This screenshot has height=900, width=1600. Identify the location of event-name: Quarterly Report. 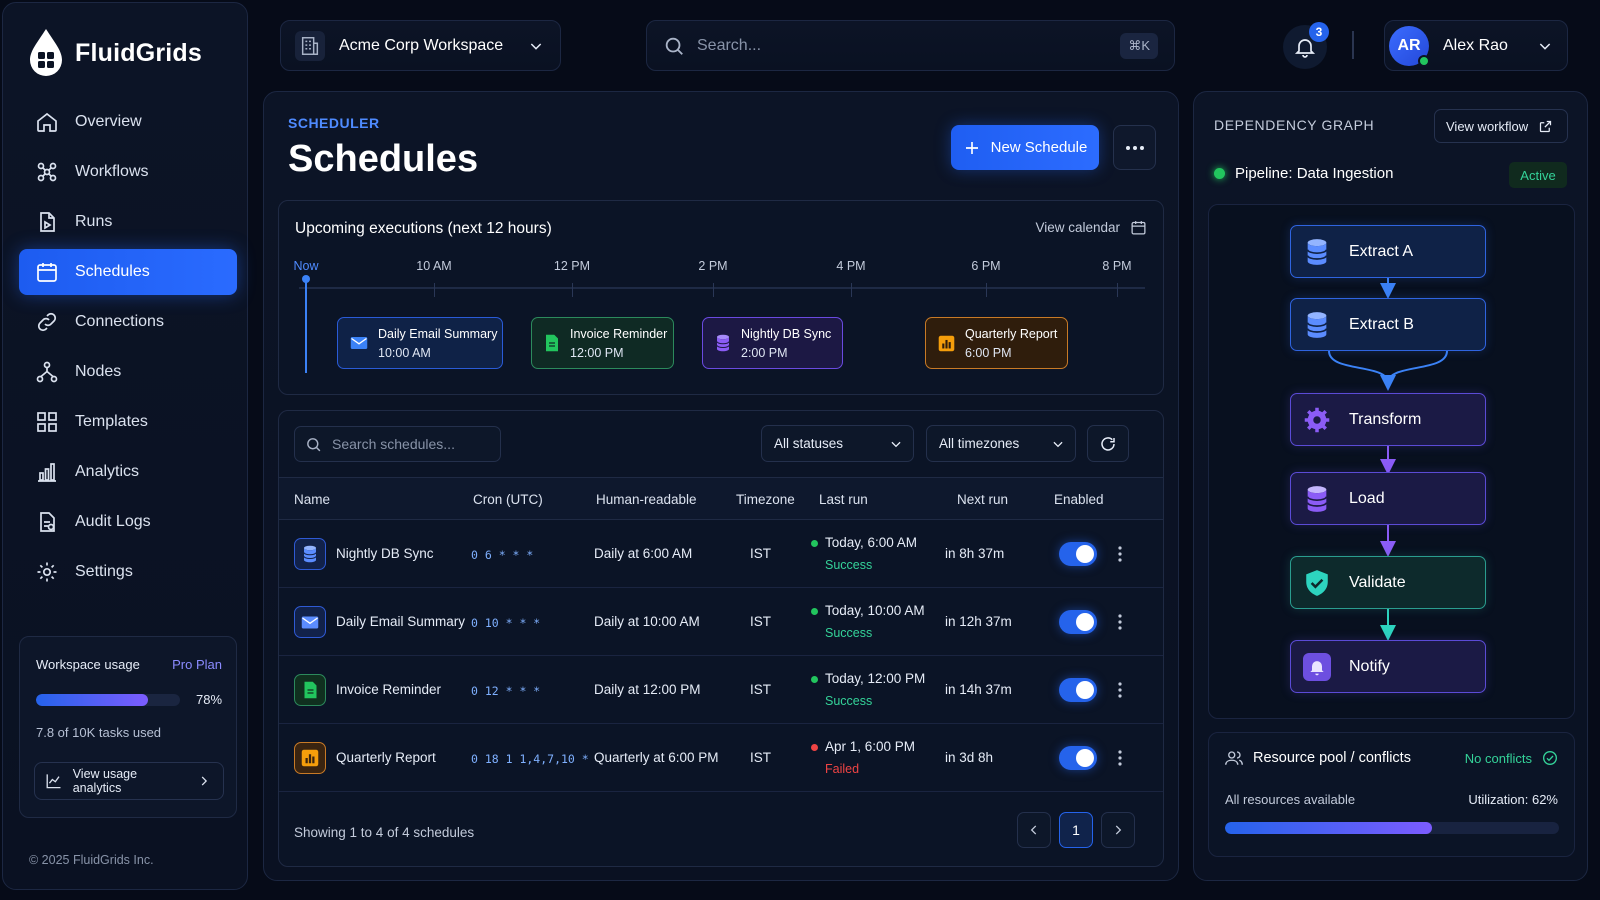
(1011, 333).